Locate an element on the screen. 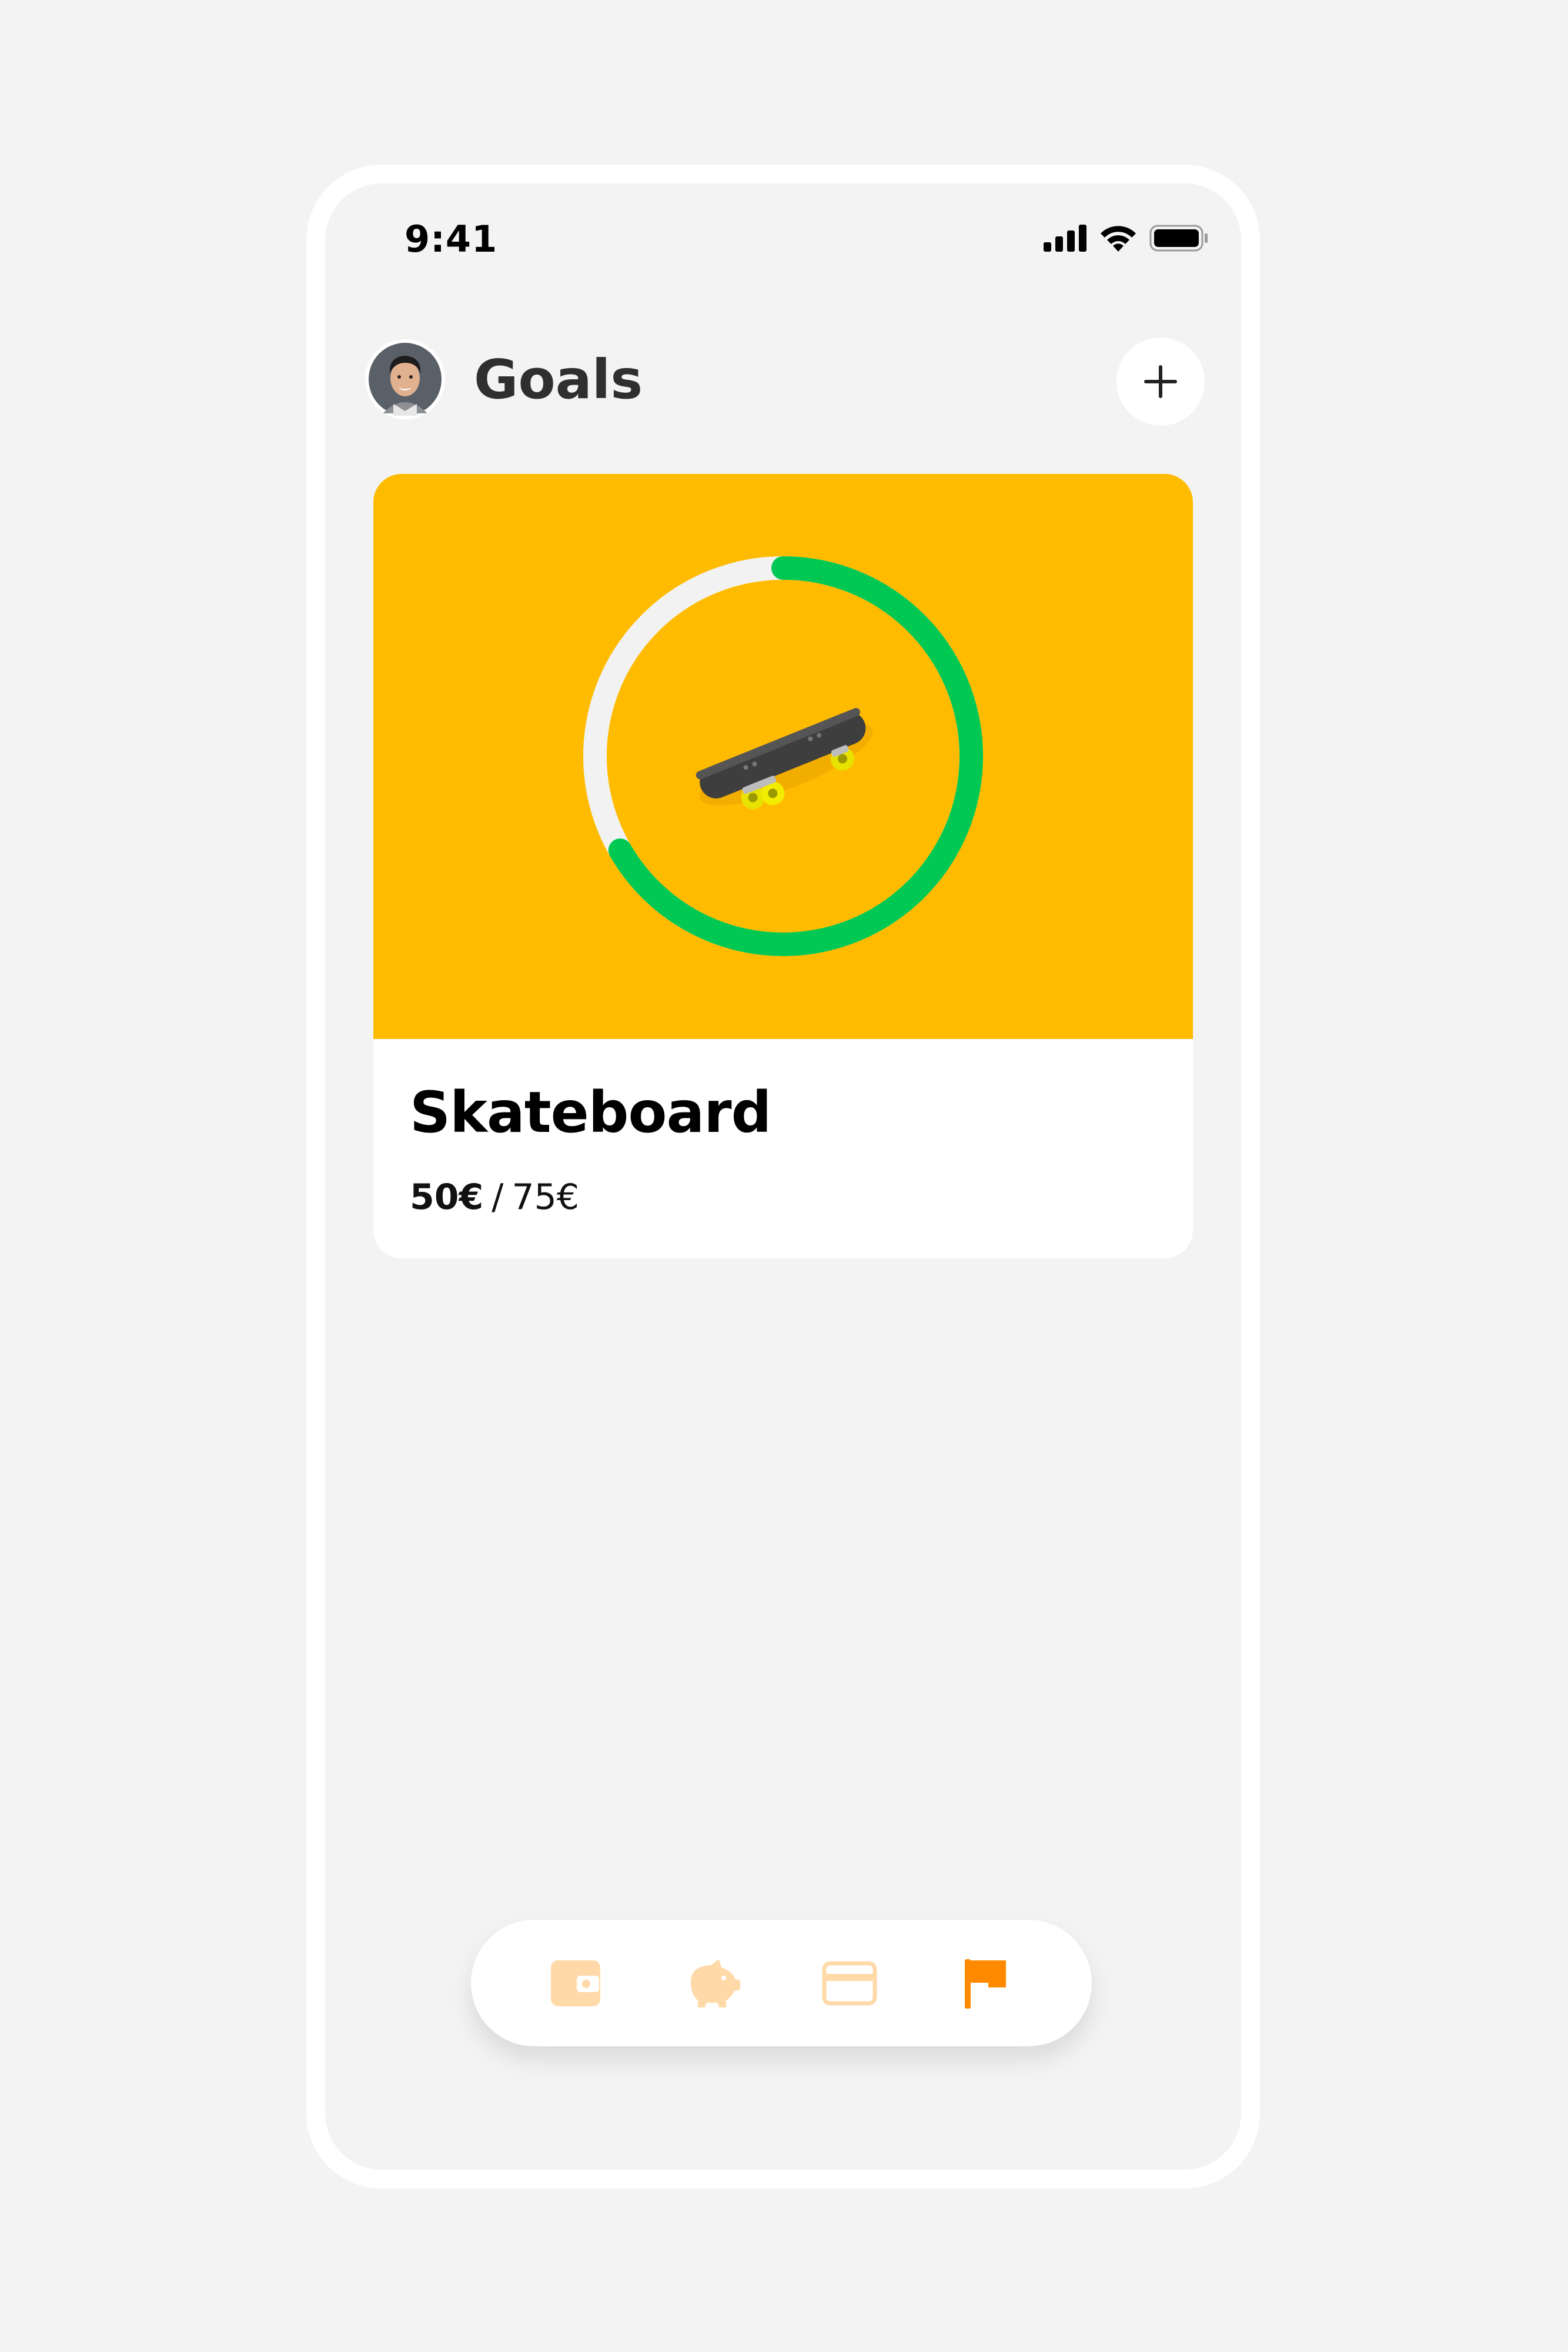  status-time: 9:41 is located at coordinates (451, 239).